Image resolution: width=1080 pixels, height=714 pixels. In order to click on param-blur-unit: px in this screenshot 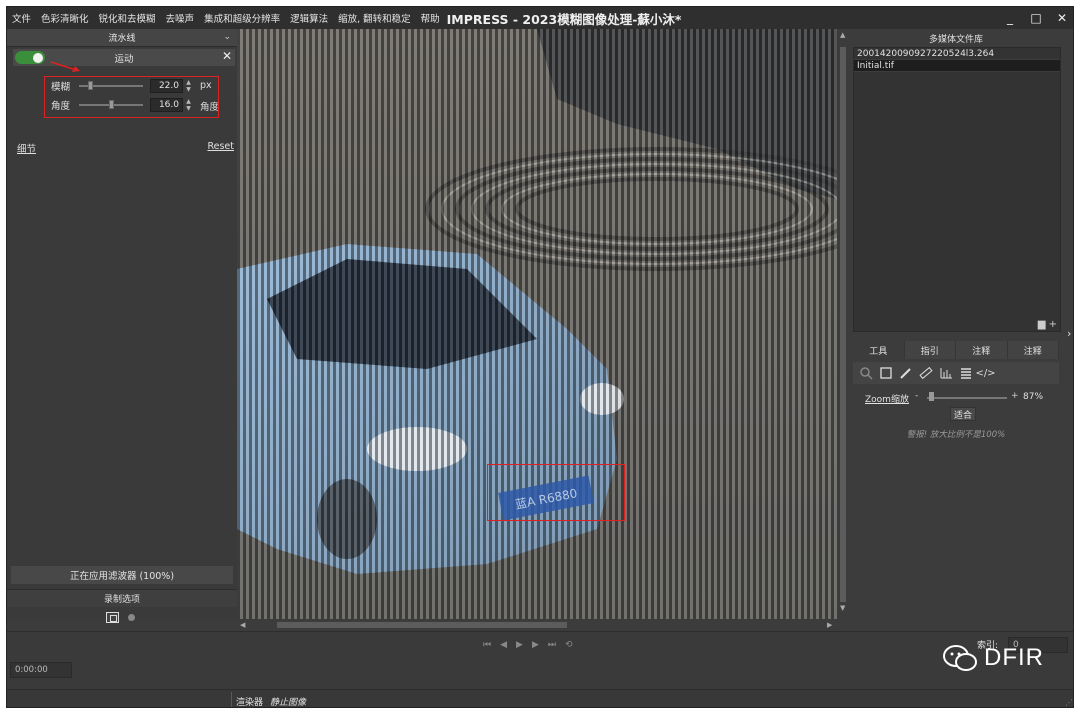, I will do `click(206, 85)`.